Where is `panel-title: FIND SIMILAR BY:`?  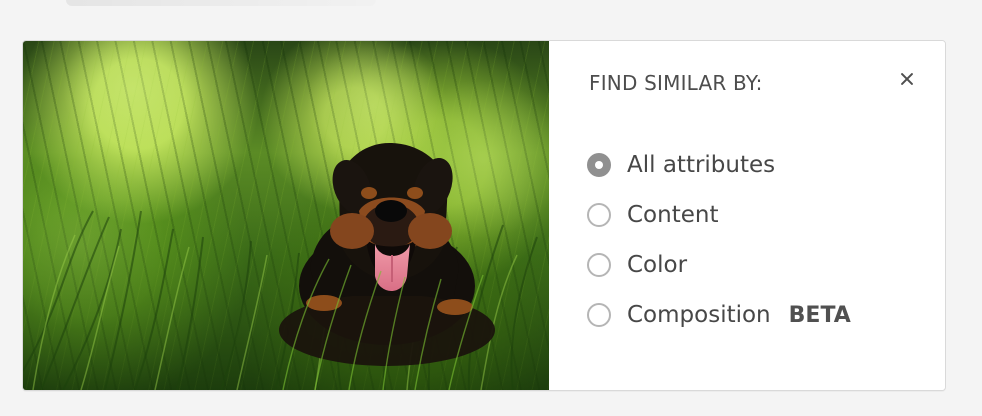 panel-title: FIND SIMILAR BY: is located at coordinates (676, 83).